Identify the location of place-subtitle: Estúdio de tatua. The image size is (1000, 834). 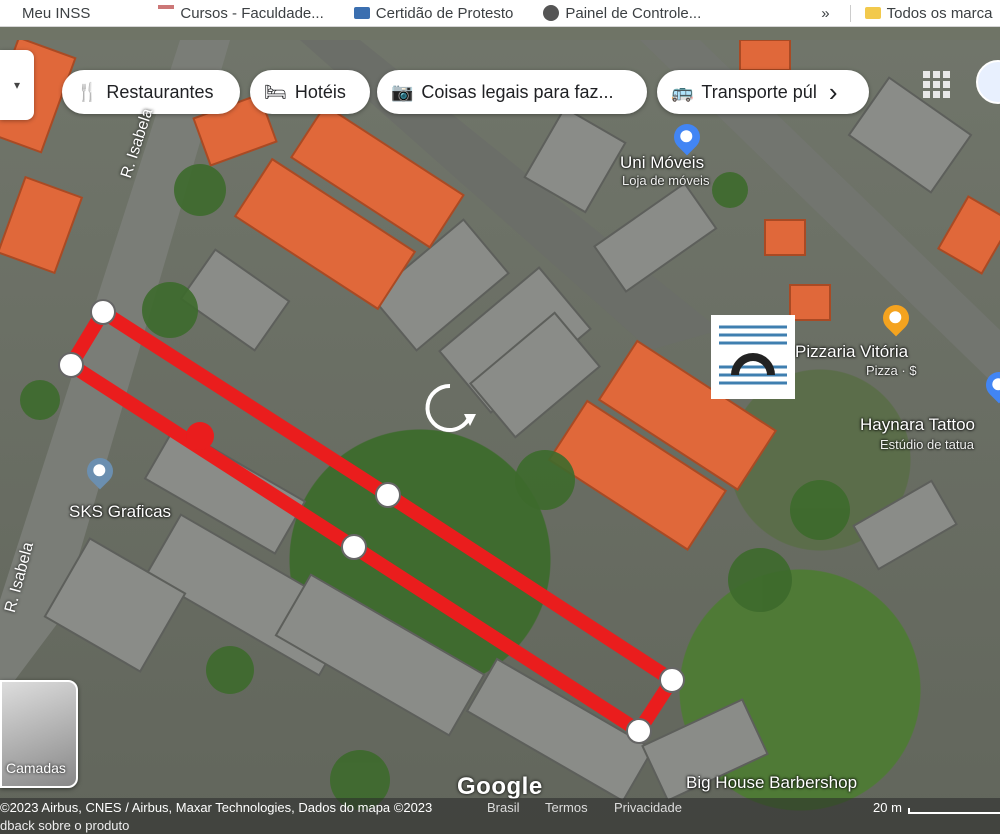
(927, 444).